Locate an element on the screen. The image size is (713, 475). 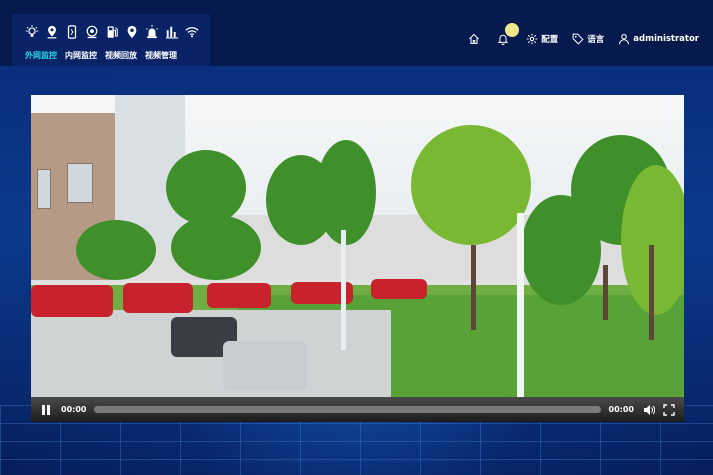
user-icon is located at coordinates (624, 39).